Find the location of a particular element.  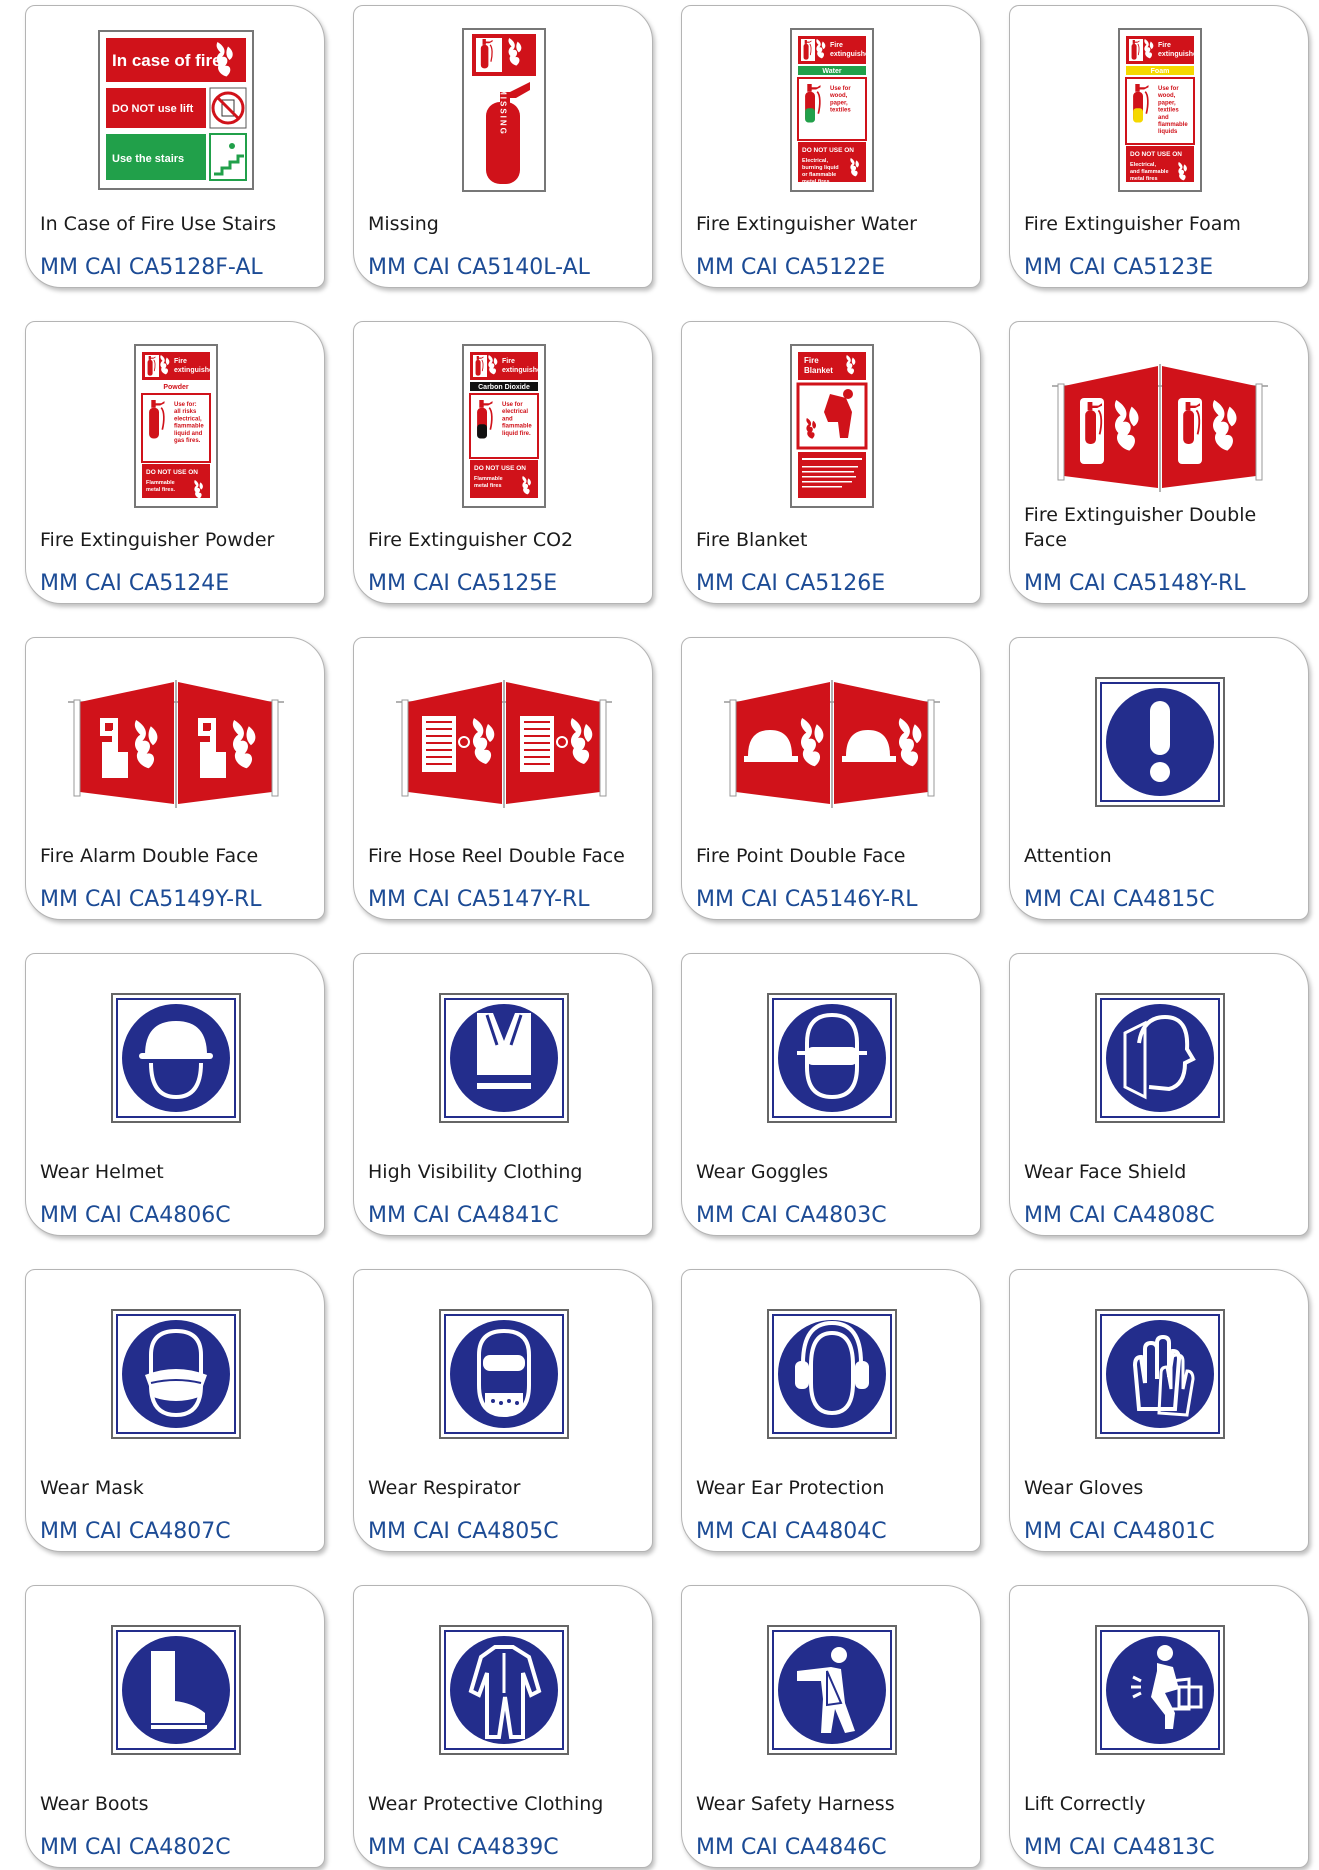

product-name: Wear Goggles is located at coordinates (762, 1172).